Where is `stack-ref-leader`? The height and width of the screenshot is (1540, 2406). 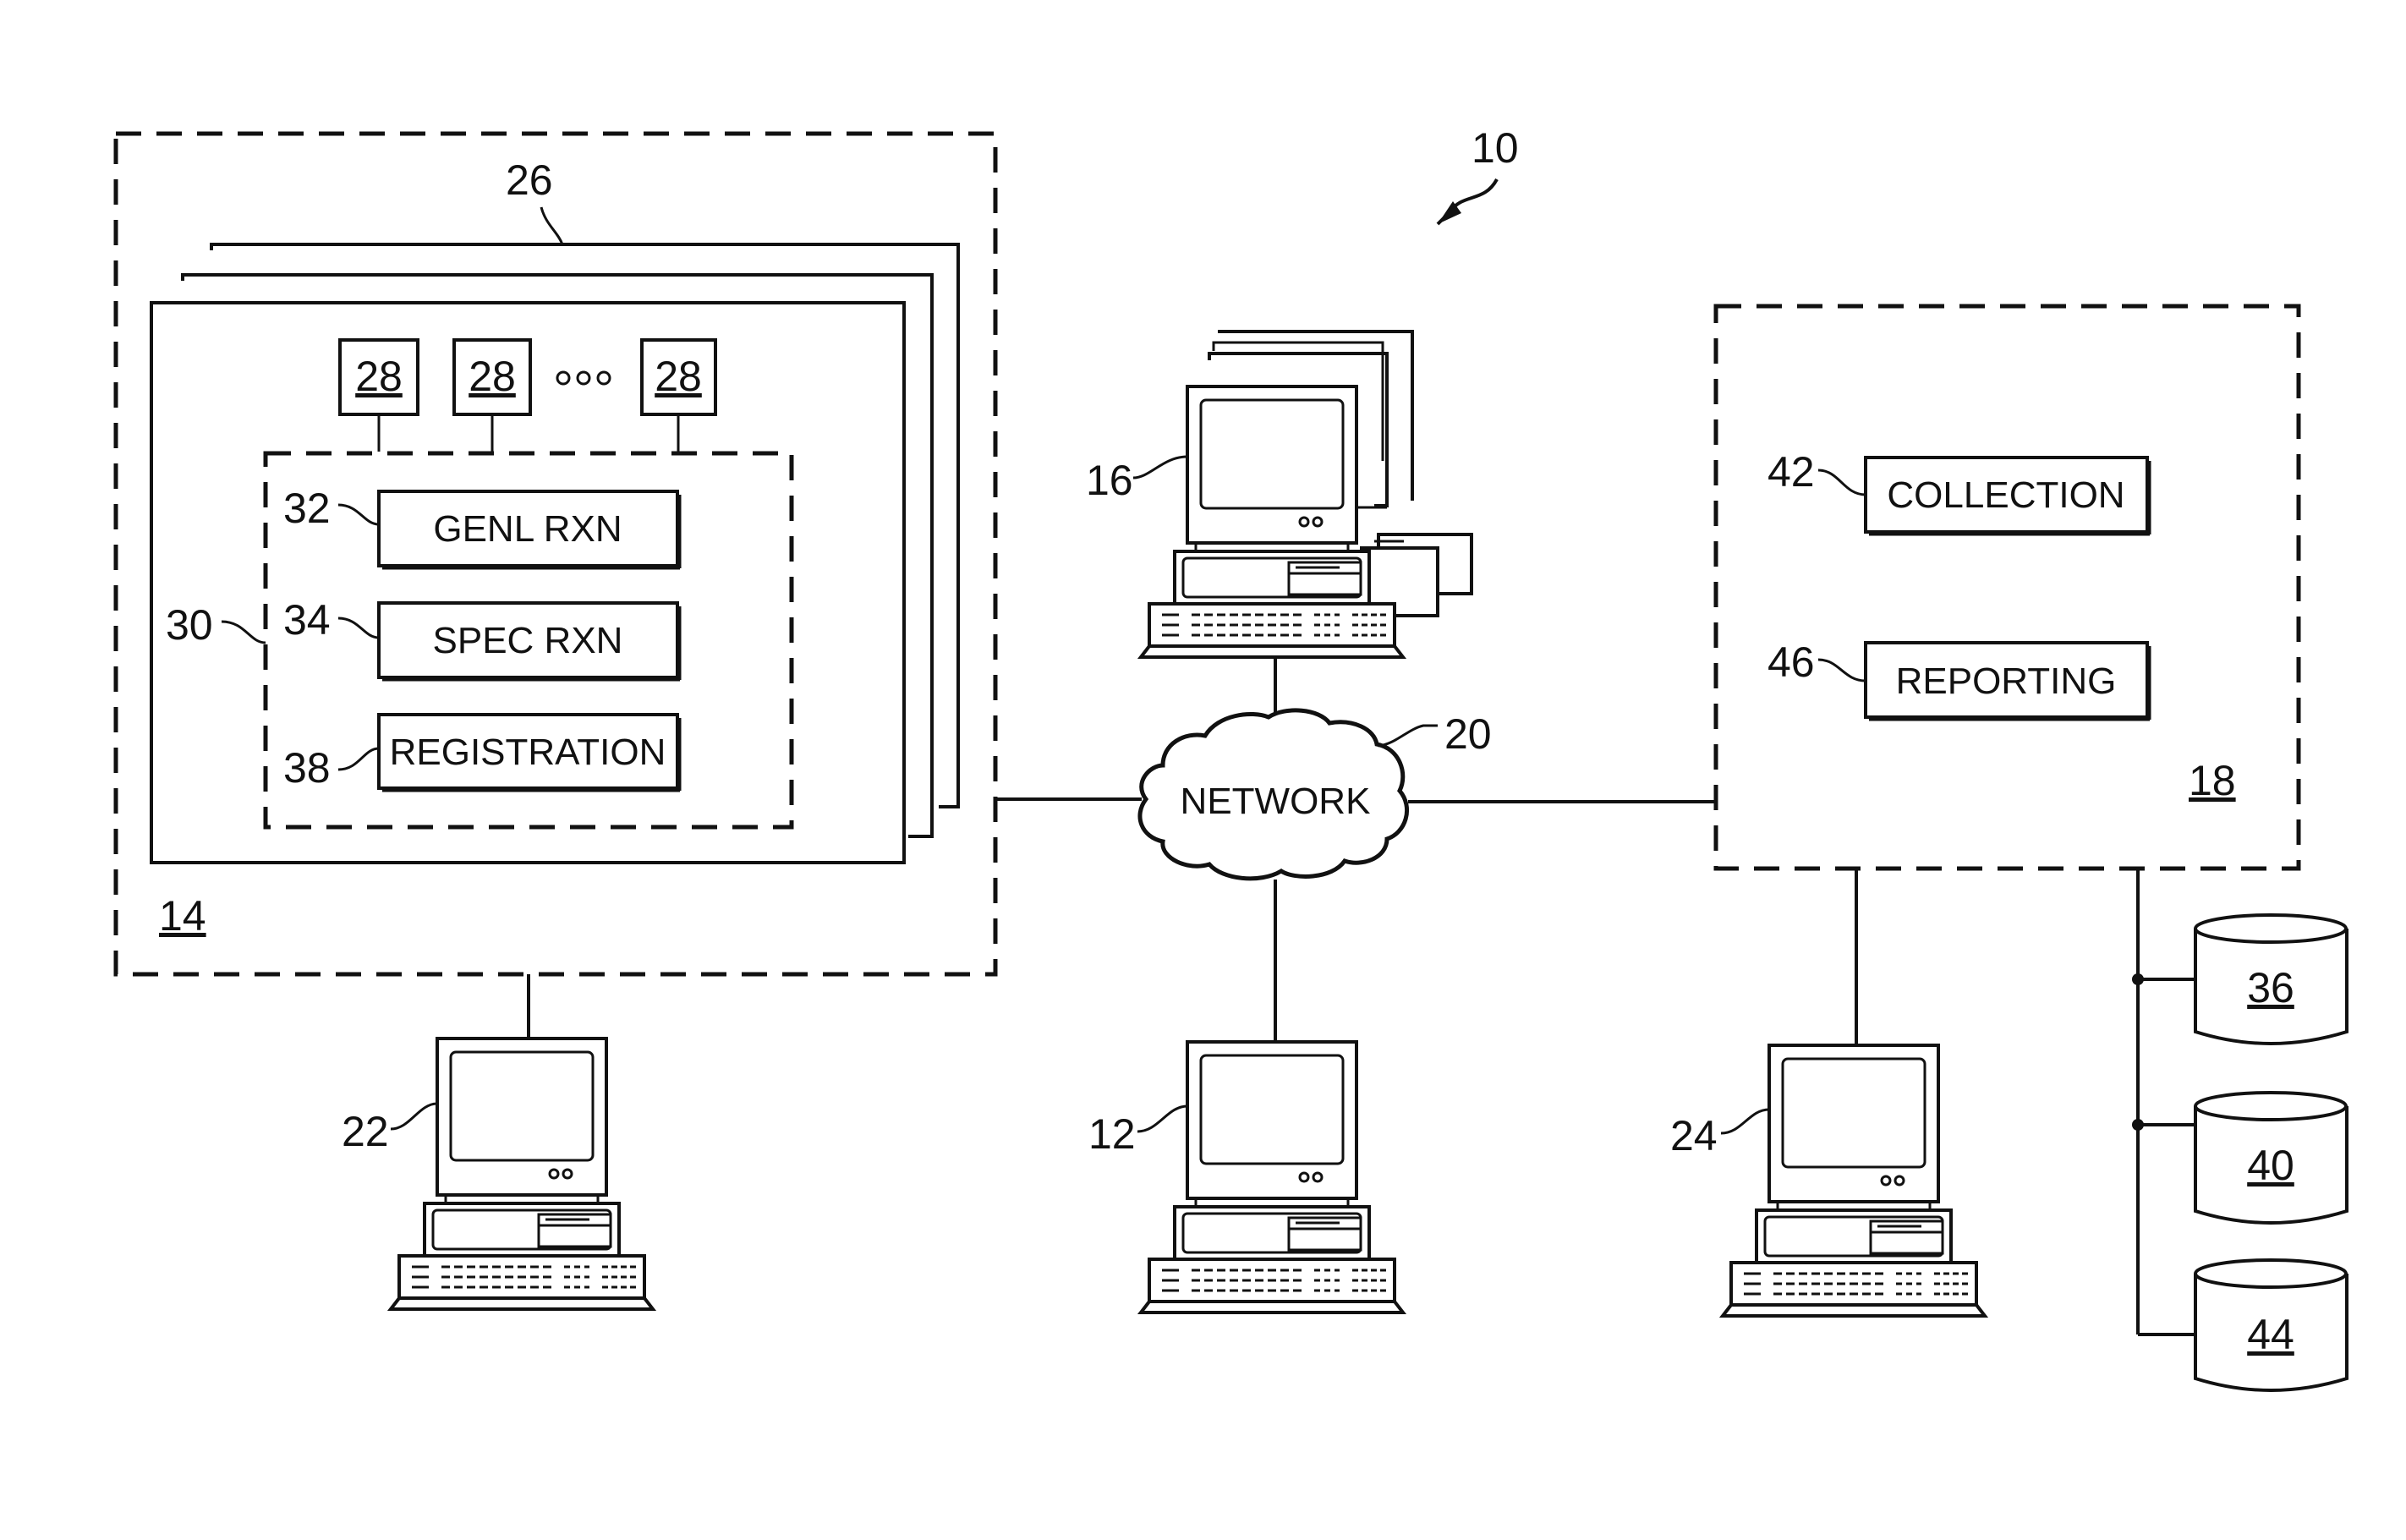
stack-ref-leader is located at coordinates (552, 225).